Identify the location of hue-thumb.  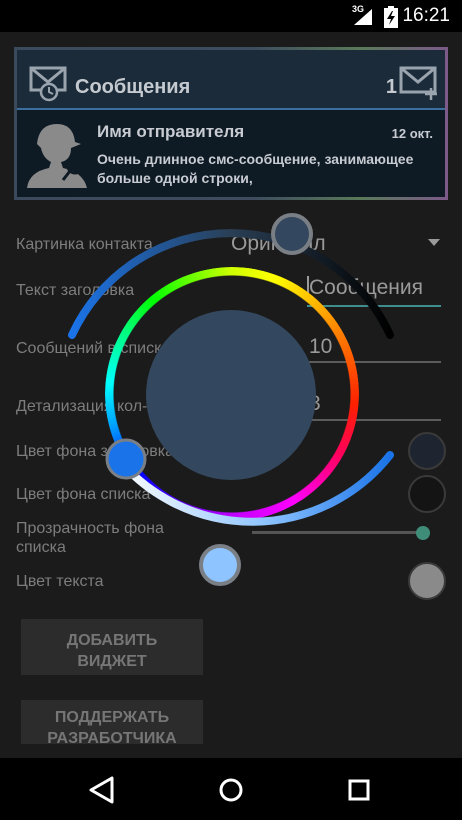
(126, 459).